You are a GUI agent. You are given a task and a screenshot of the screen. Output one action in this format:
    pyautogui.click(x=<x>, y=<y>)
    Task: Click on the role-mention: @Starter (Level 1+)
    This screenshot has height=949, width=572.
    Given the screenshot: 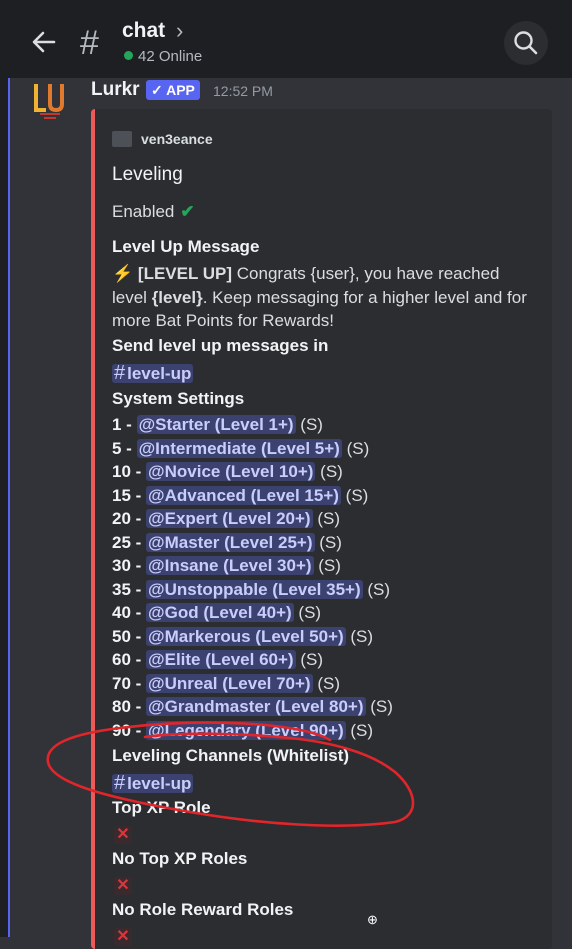 What is the action you would take?
    pyautogui.click(x=216, y=424)
    